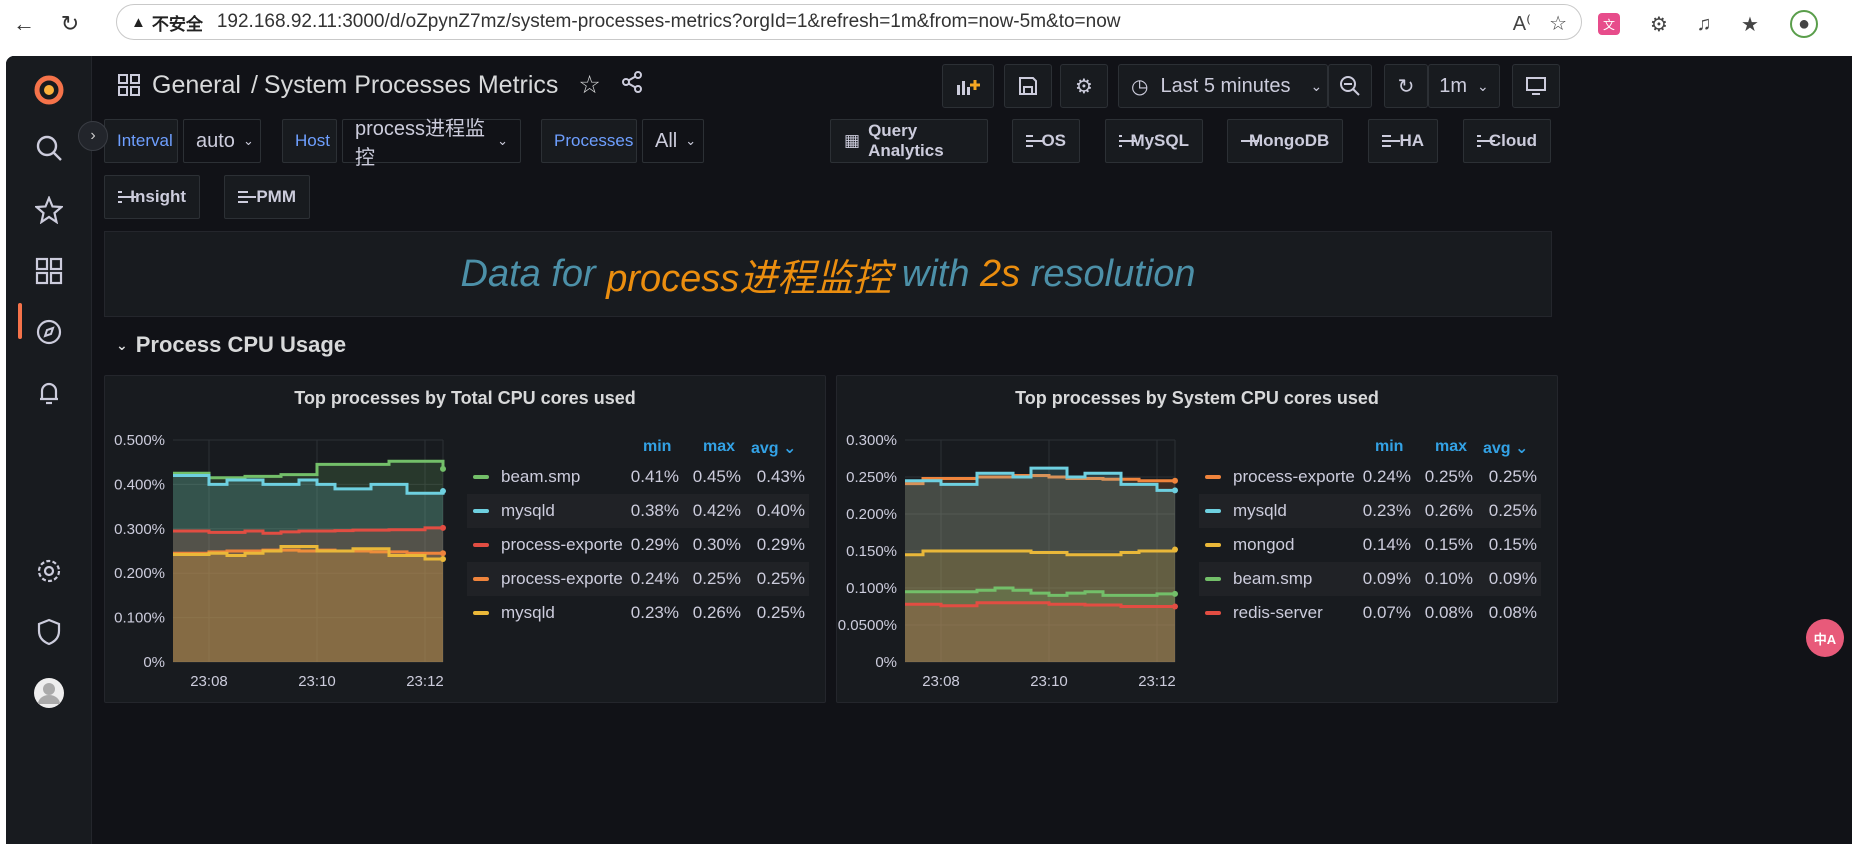 Image resolution: width=1852 pixels, height=844 pixels. I want to click on legend-max-value: 0.45%, so click(716, 476).